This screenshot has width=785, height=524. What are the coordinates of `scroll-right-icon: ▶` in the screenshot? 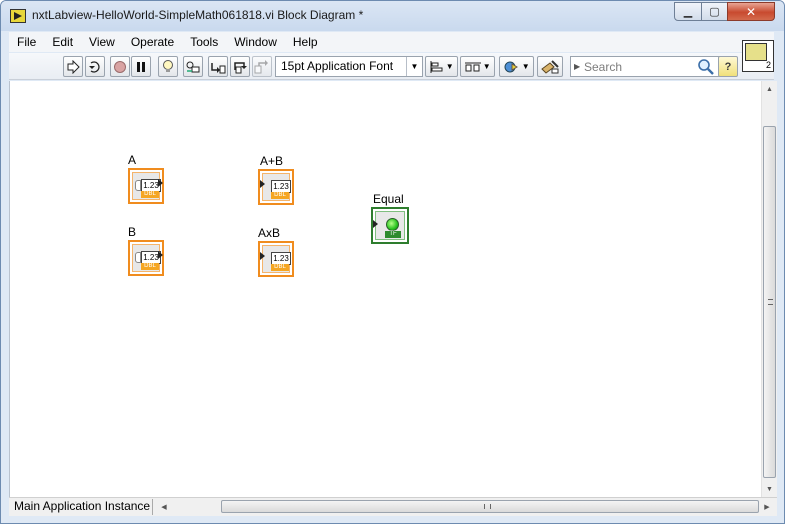 It's located at (767, 507).